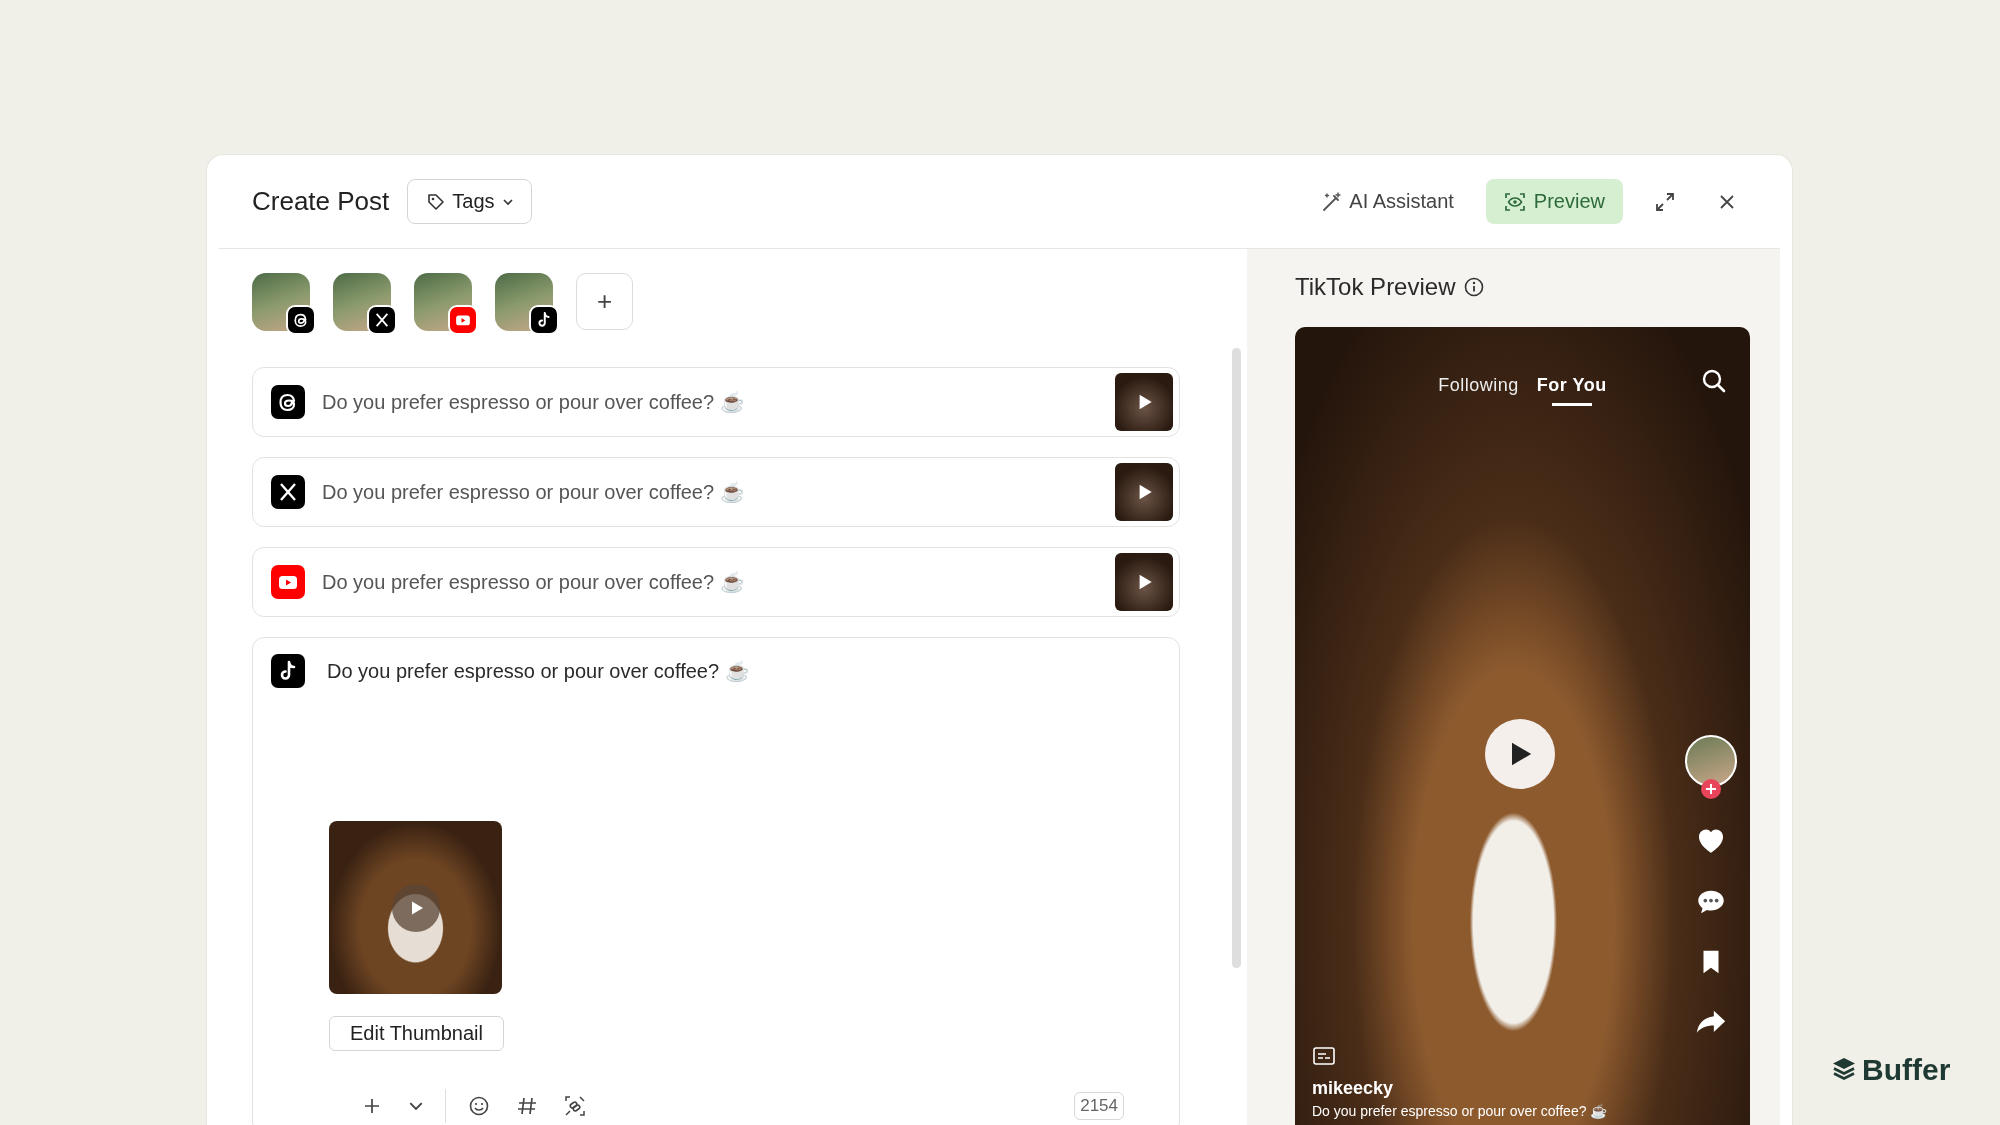 This screenshot has width=2000, height=1125. What do you see at coordinates (436, 201) in the screenshot?
I see `tag-icon` at bounding box center [436, 201].